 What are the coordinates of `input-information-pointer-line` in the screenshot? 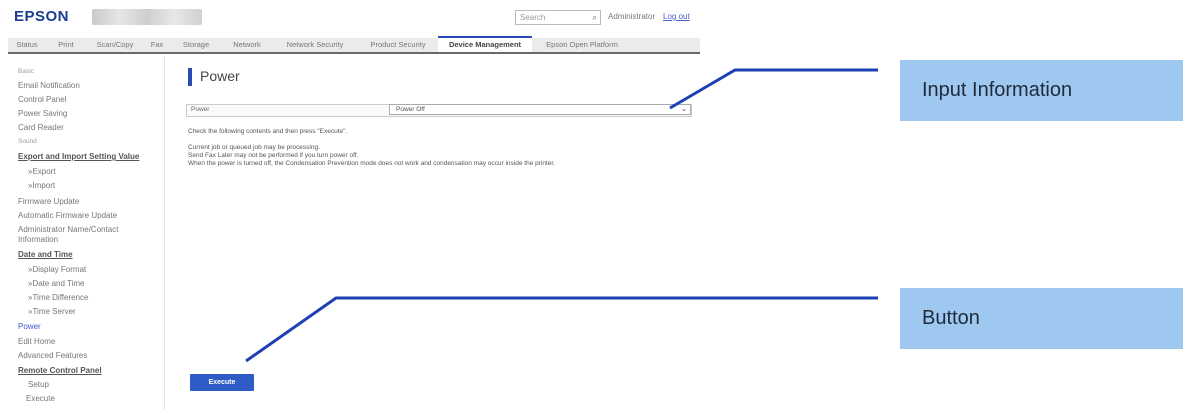 It's located at (773, 89).